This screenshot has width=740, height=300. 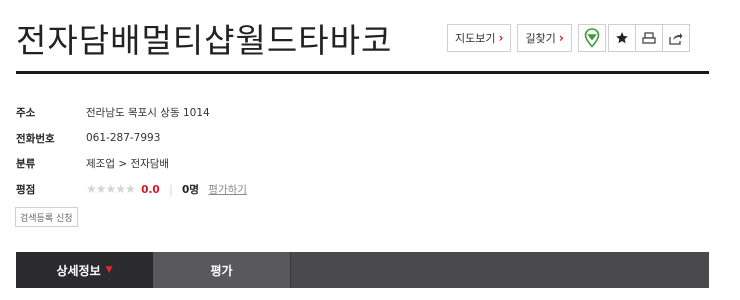 I want to click on action-toolbar: 지도보기 › 길찾기 ›, so click(x=568, y=38).